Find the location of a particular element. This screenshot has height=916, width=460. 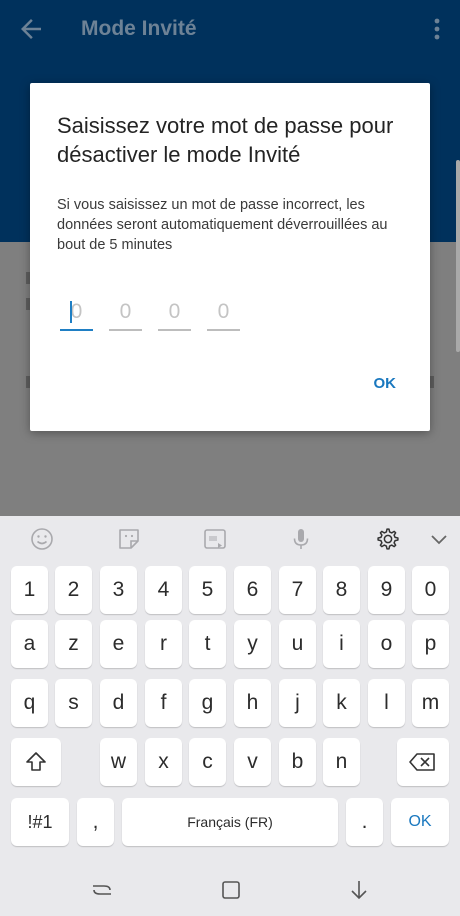

back-icon is located at coordinates (359, 890).